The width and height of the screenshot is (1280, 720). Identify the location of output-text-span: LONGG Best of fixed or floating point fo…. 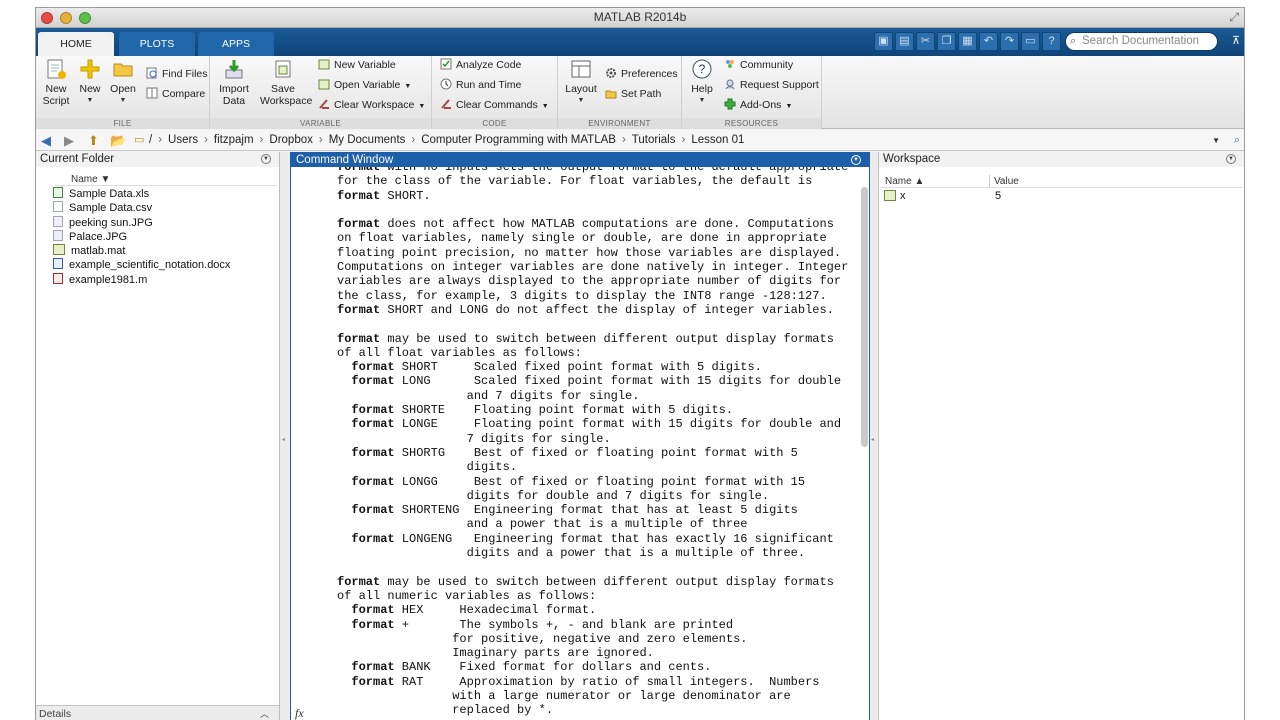
(600, 481).